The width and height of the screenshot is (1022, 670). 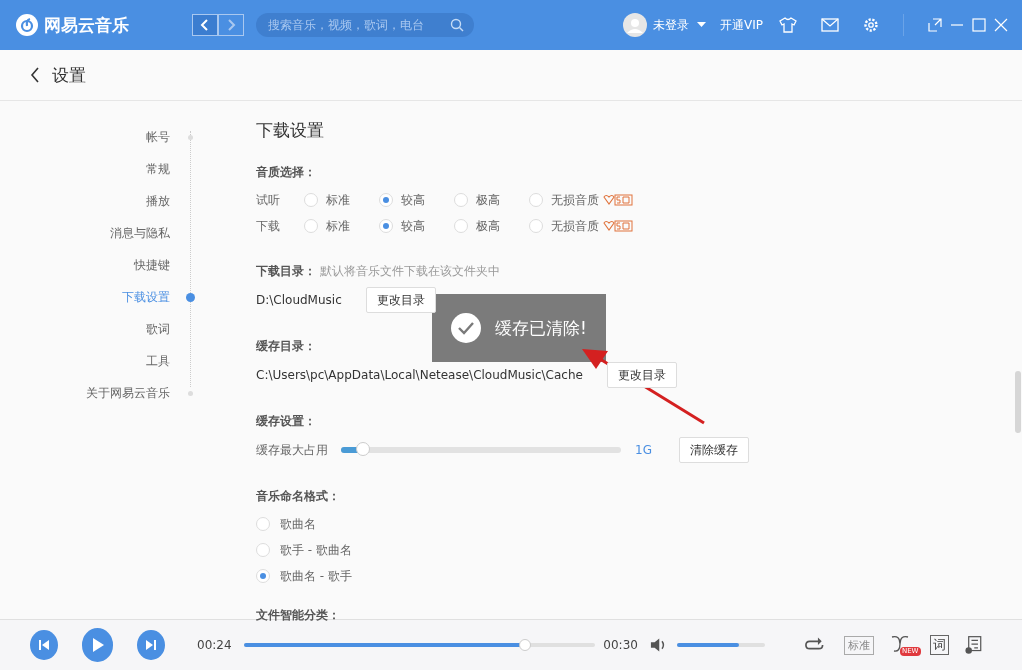 I want to click on settings-nav-item: 常规, so click(x=158, y=169).